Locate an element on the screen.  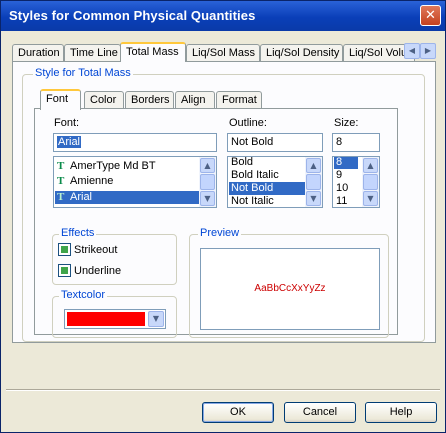
button-separator is located at coordinates (223, 390).